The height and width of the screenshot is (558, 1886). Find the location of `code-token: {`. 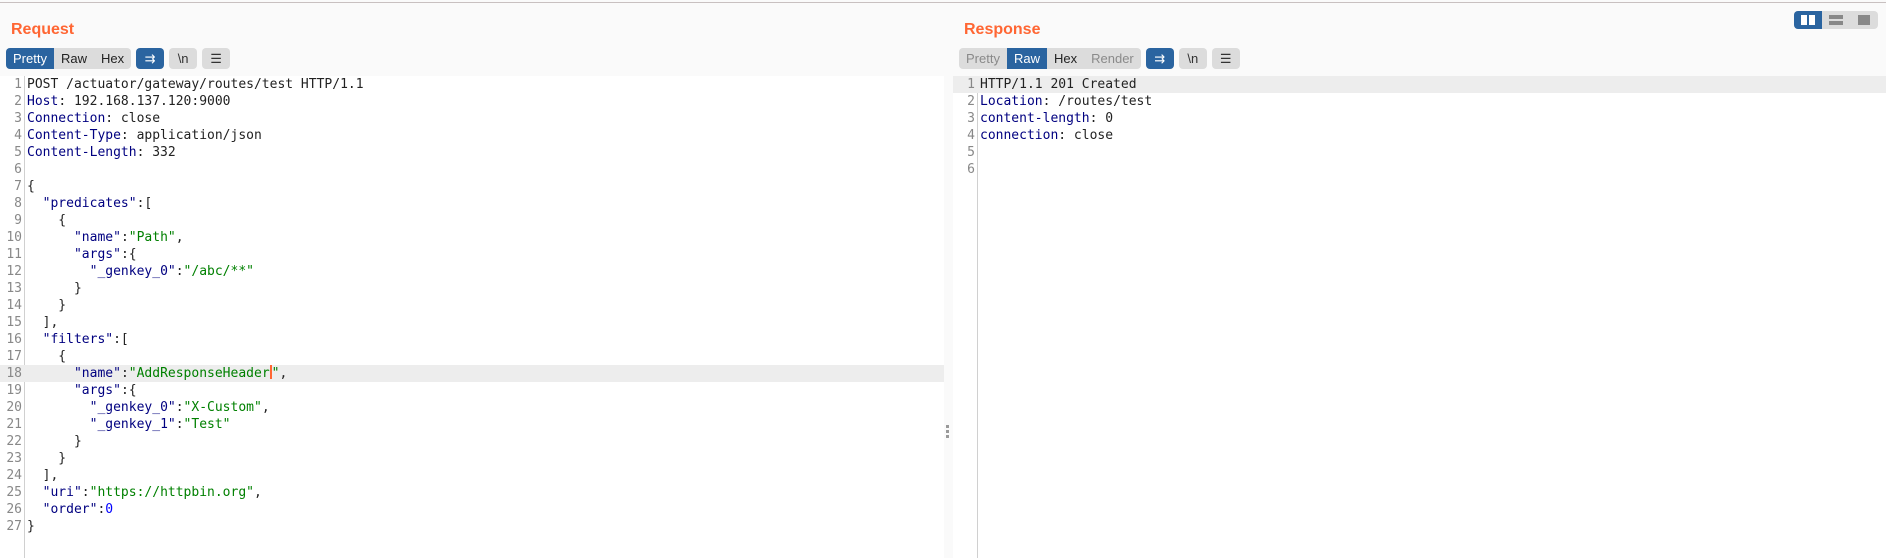

code-token: { is located at coordinates (47, 356).